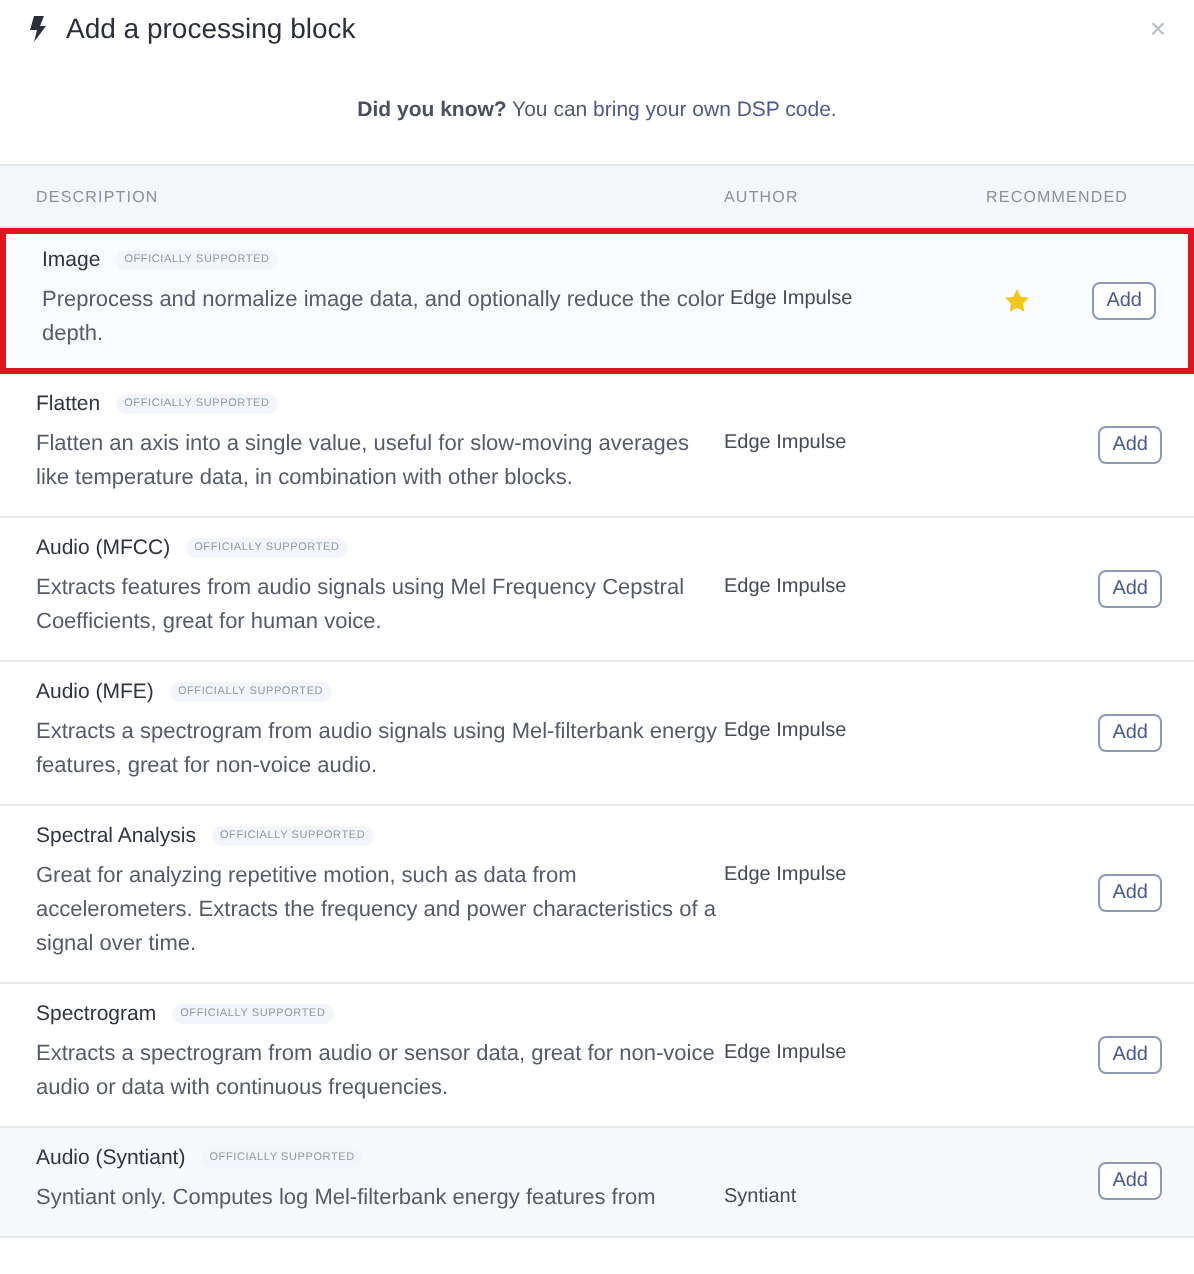 The width and height of the screenshot is (1194, 1274). What do you see at coordinates (116, 836) in the screenshot?
I see `block-name: Spectral Analysis` at bounding box center [116, 836].